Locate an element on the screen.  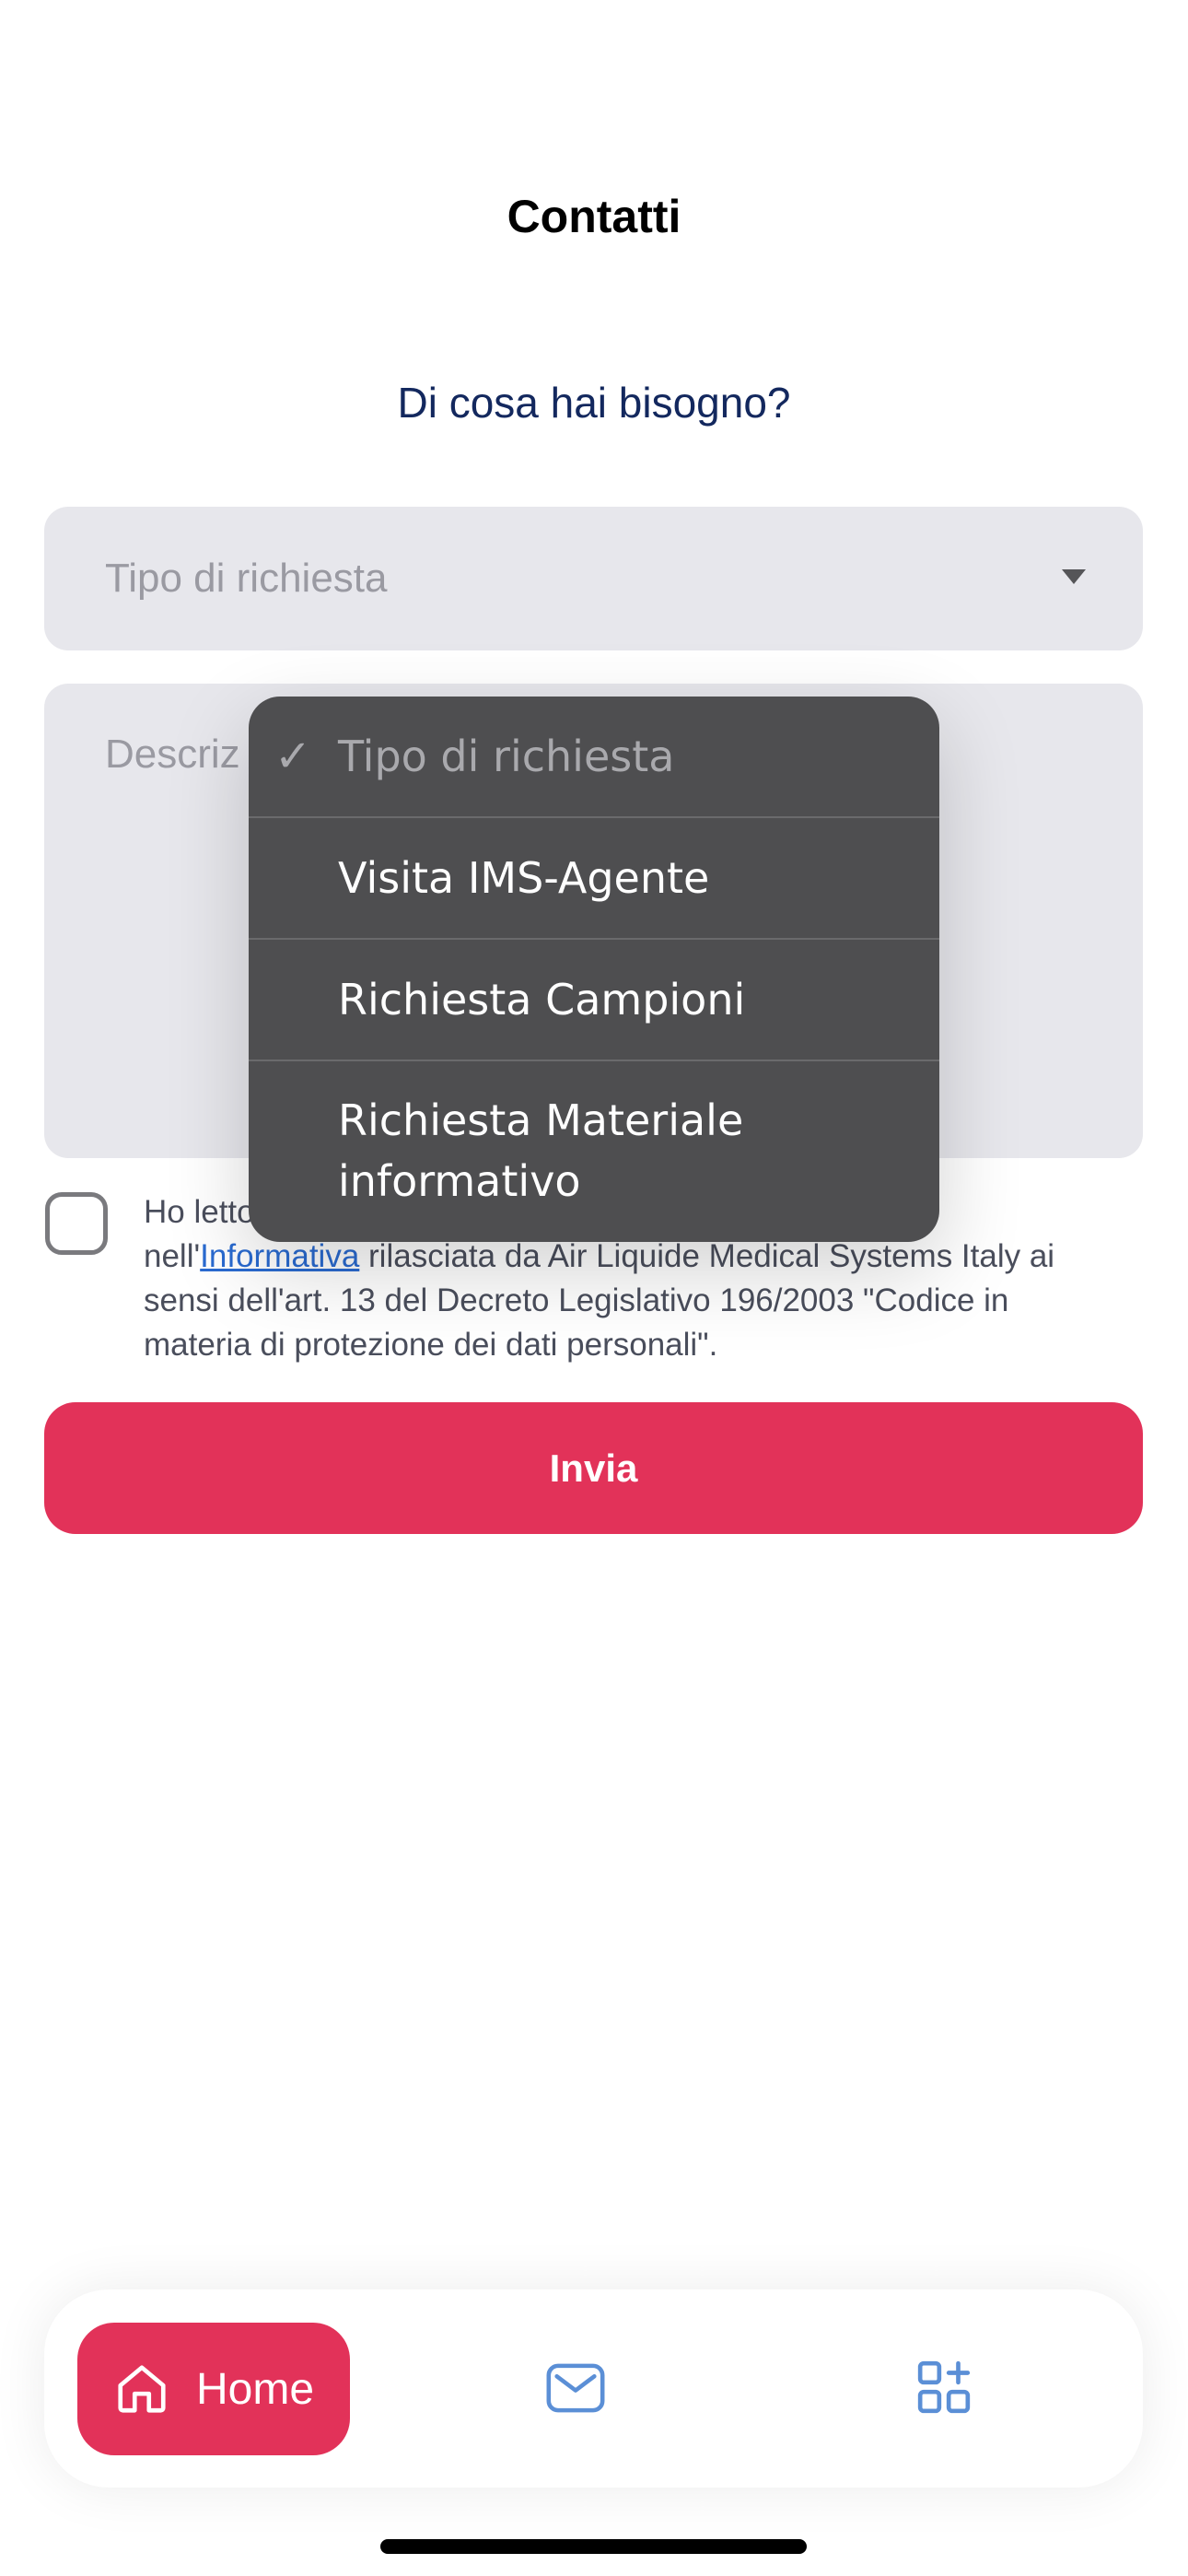
submit-button: Invia is located at coordinates (593, 1468).